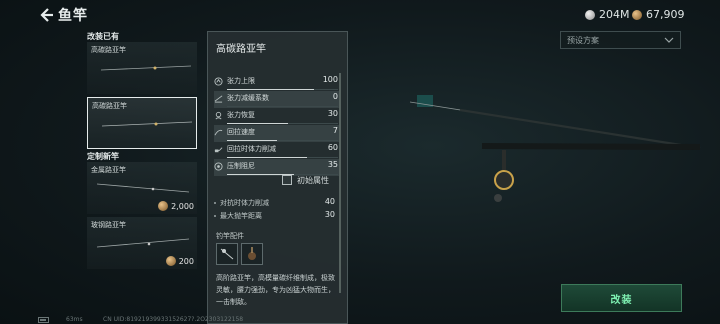  What do you see at coordinates (43, 320) in the screenshot?
I see `battery-icon` at bounding box center [43, 320].